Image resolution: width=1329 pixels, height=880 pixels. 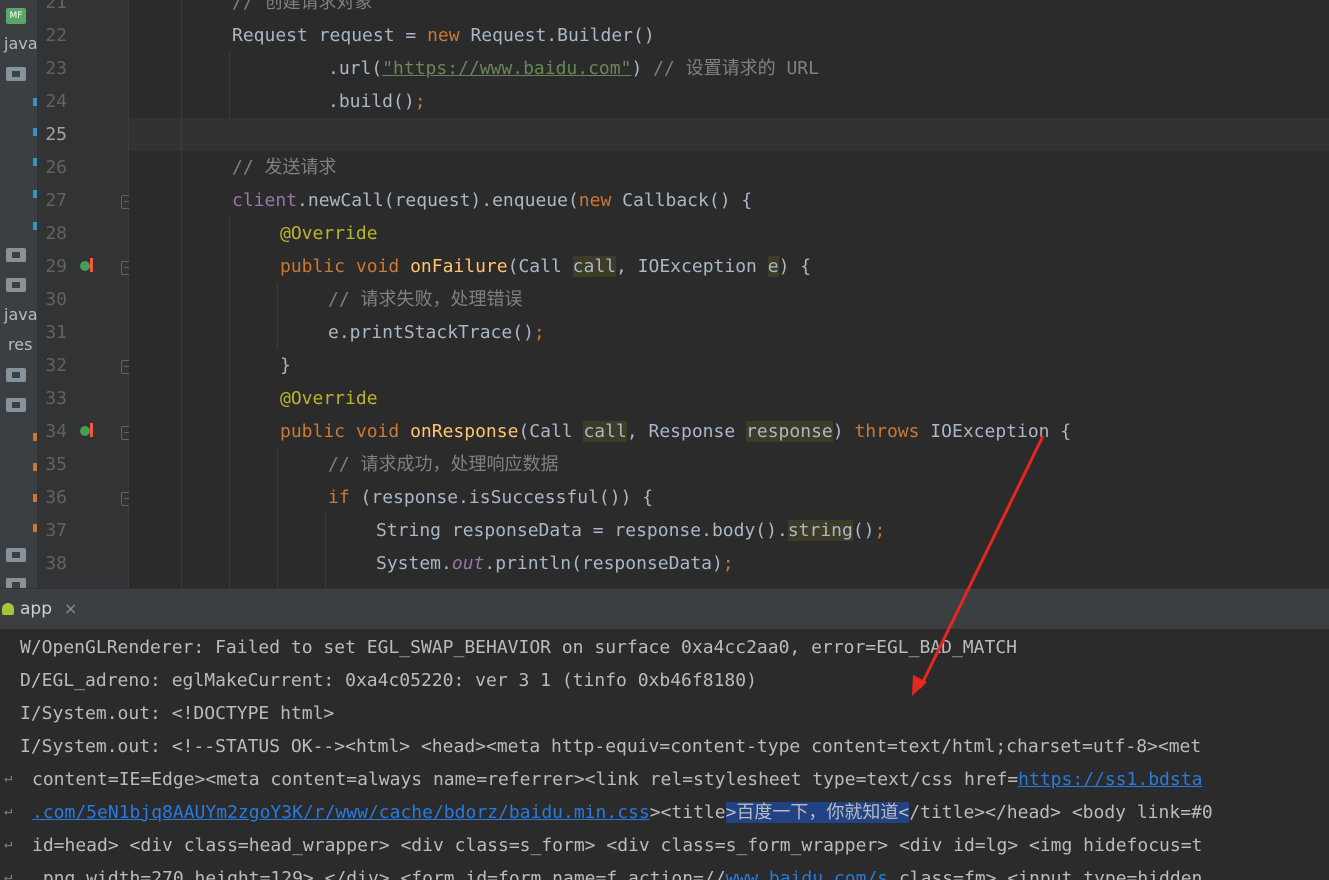 What do you see at coordinates (371, 101) in the screenshot?
I see `code-token: .build()` at bounding box center [371, 101].